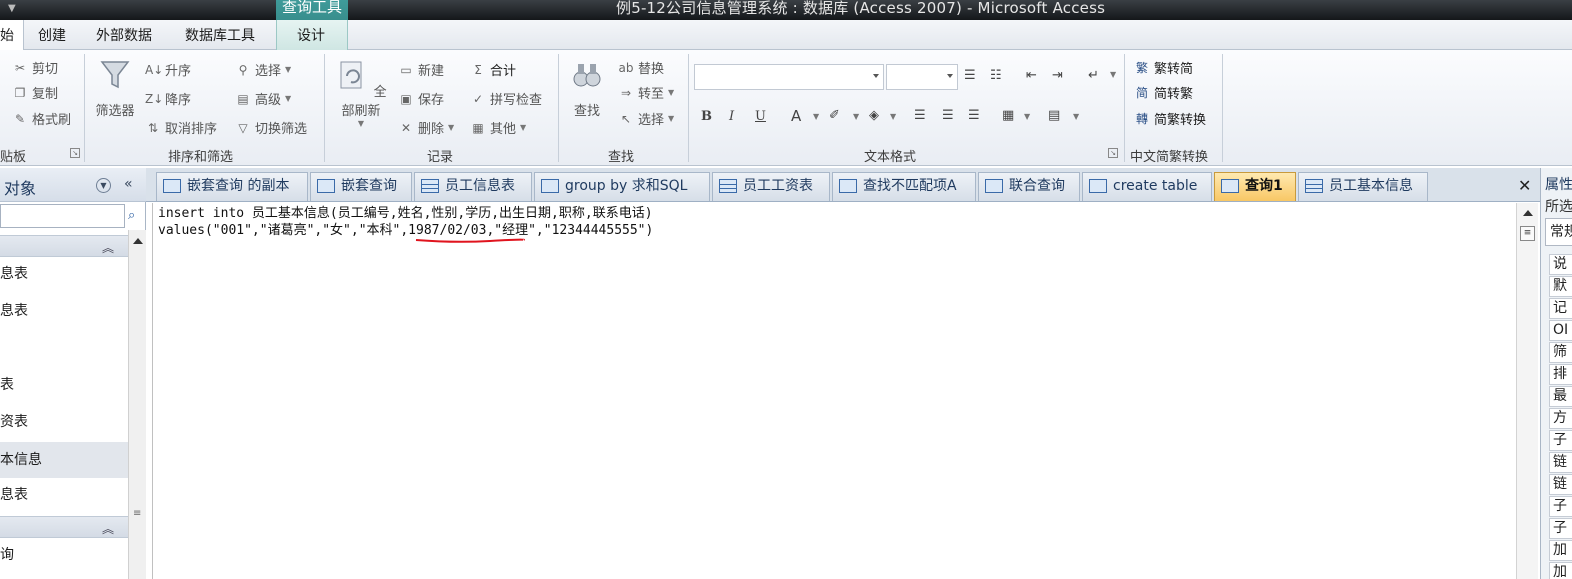 This screenshot has width=1572, height=579. What do you see at coordinates (64, 555) in the screenshot?
I see `nav-item: 询` at bounding box center [64, 555].